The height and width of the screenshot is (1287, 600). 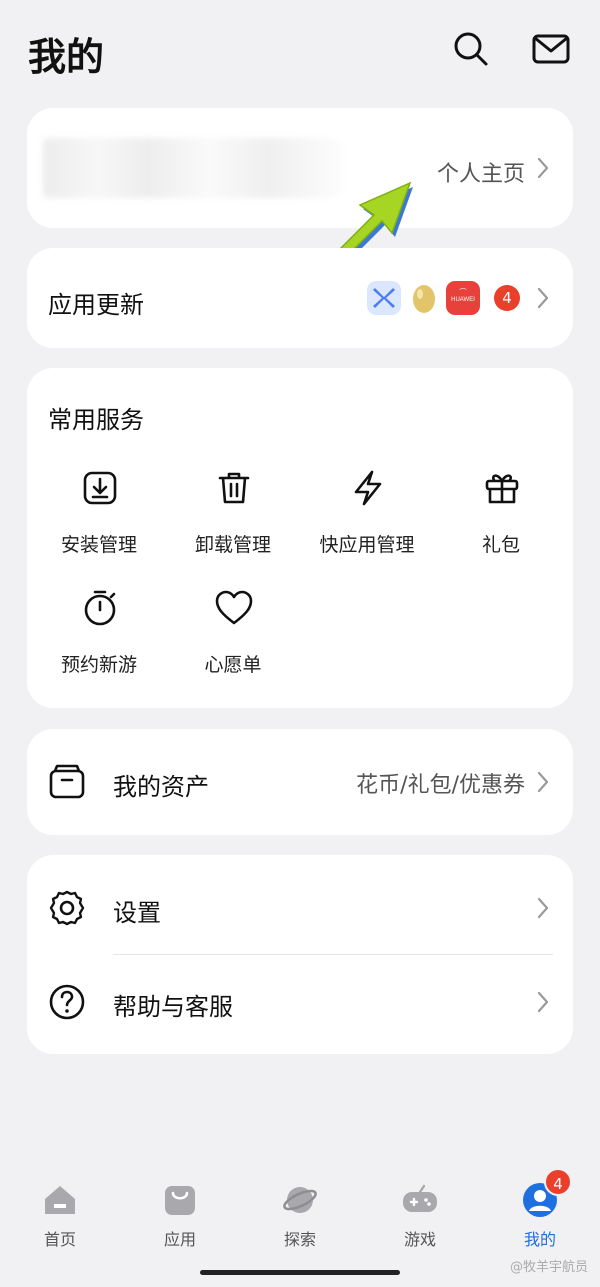 I want to click on gift-icon, so click(x=502, y=489).